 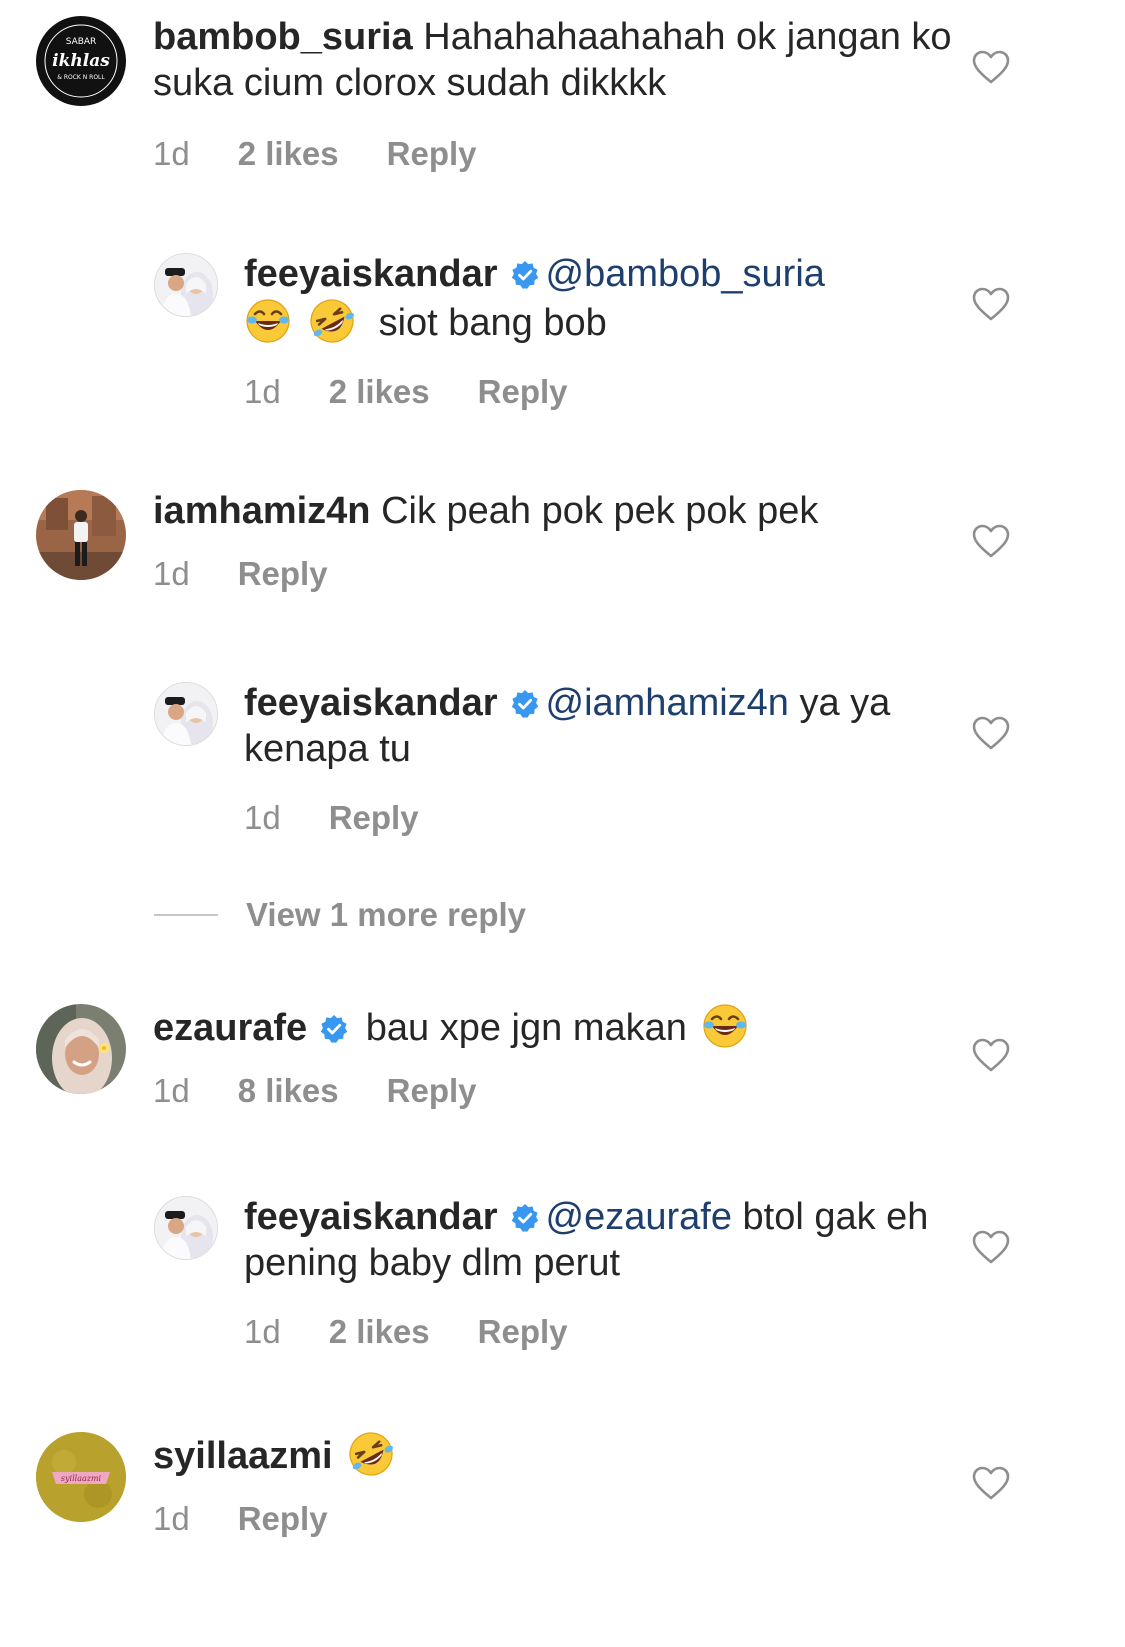 I want to click on comment-text: feeyaiskandar @bambob_suria siot bang bob, so click(x=609, y=298).